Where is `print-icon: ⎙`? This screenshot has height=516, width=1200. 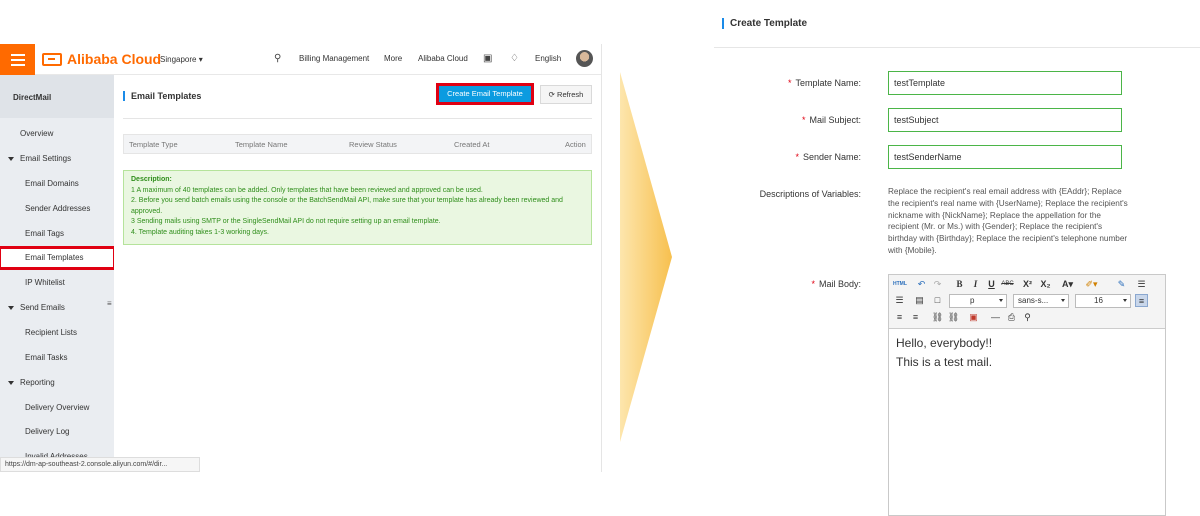
print-icon: ⎙ is located at coordinates (1011, 317).